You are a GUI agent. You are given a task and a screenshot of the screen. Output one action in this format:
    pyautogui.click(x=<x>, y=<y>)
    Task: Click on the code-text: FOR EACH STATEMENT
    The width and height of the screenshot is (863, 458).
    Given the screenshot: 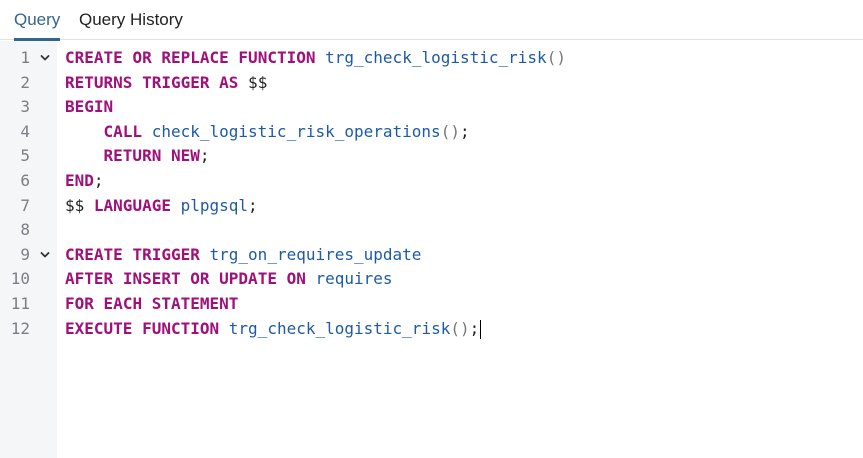 What is the action you would take?
    pyautogui.click(x=151, y=304)
    